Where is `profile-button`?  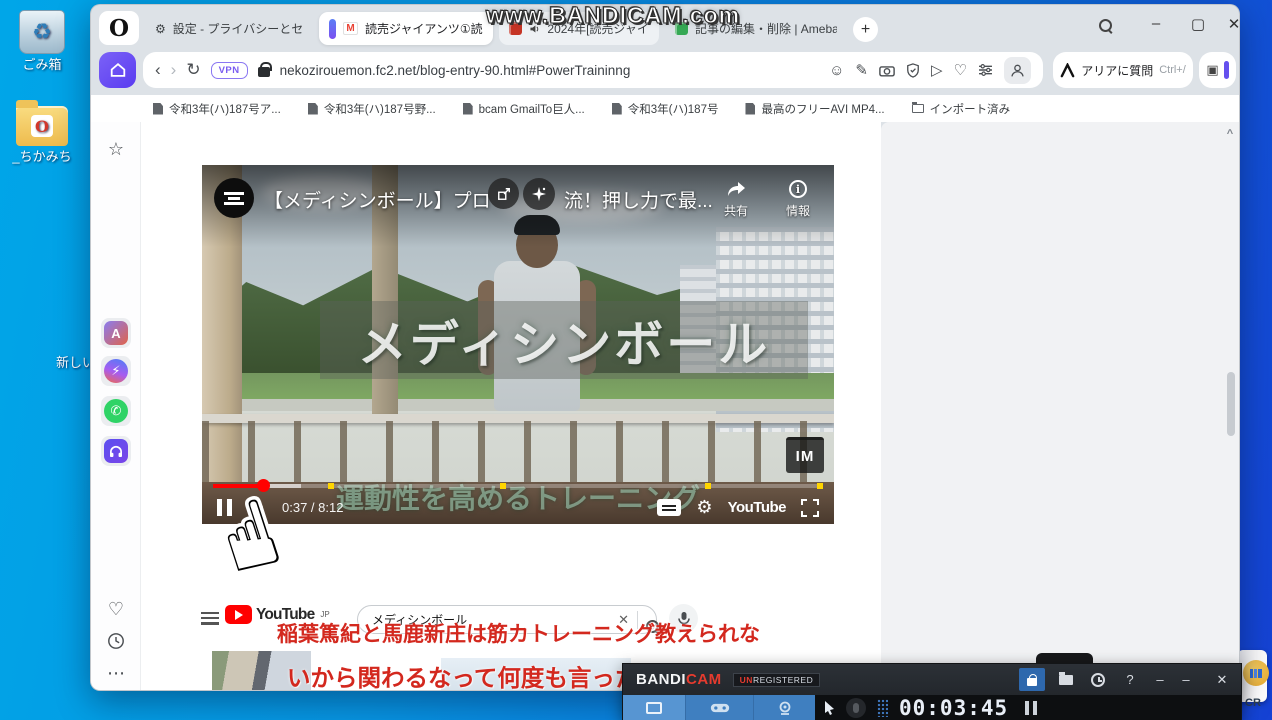
profile-button is located at coordinates (1017, 70).